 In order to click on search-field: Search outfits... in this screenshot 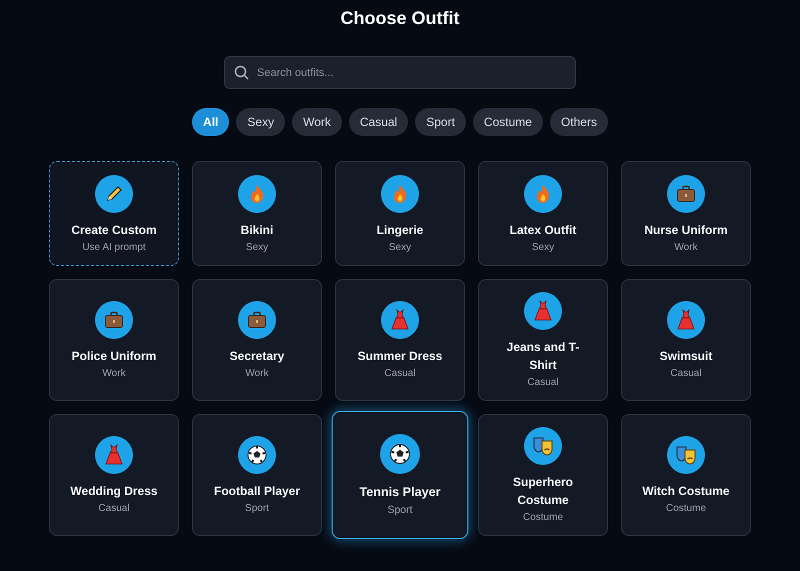, I will do `click(400, 72)`.